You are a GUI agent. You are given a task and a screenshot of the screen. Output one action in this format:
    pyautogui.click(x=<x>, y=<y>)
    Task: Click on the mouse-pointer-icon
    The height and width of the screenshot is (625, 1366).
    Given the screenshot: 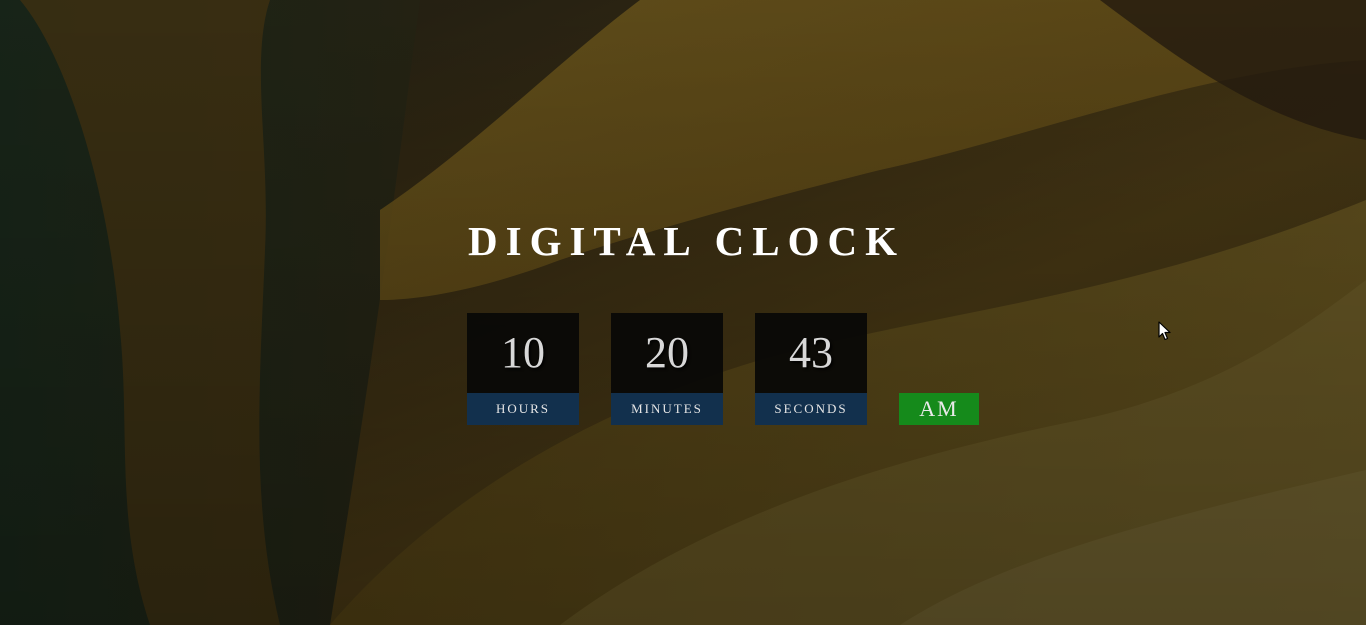 What is the action you would take?
    pyautogui.click(x=1164, y=331)
    